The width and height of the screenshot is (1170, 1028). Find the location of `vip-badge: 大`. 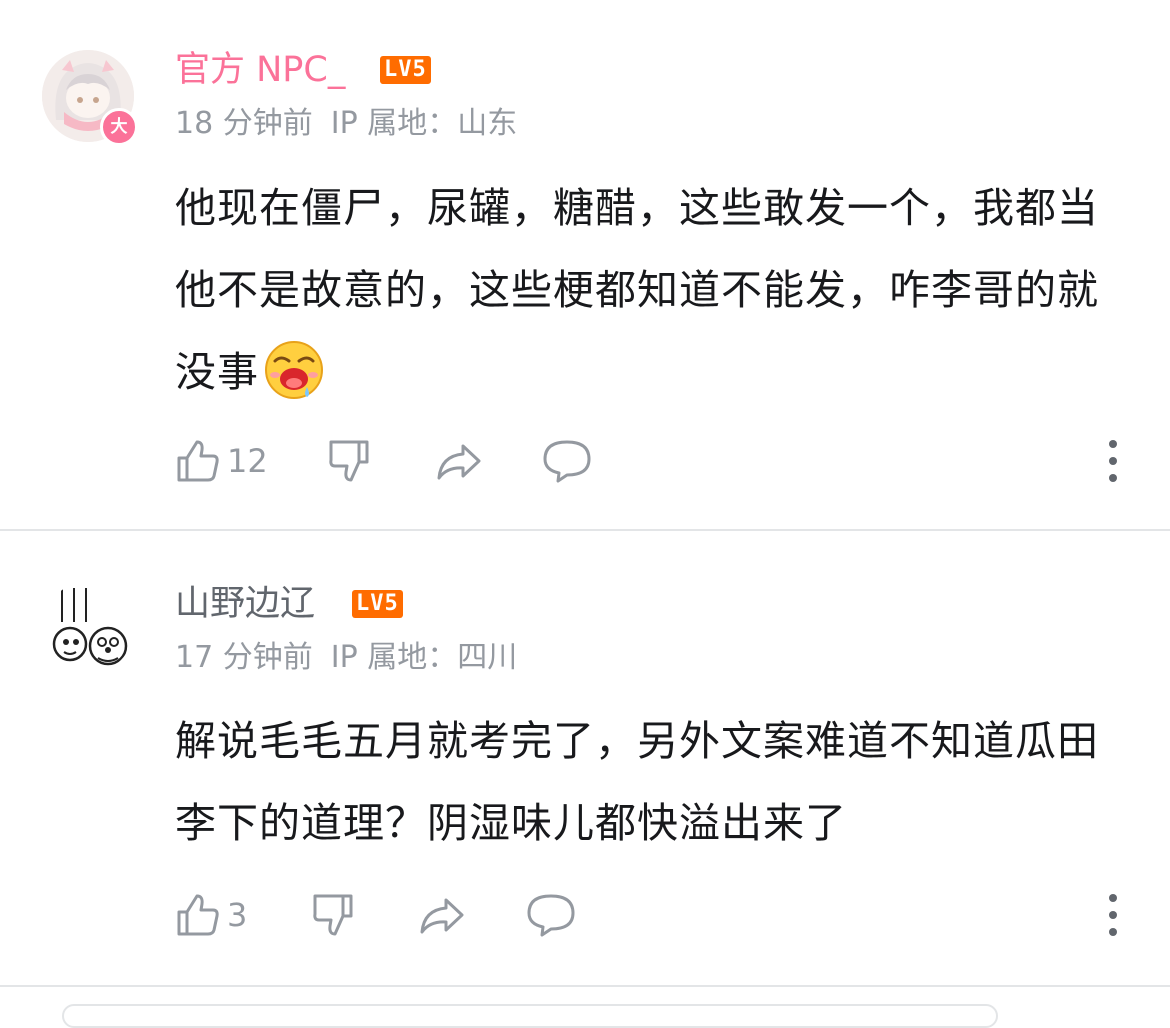

vip-badge: 大 is located at coordinates (119, 127).